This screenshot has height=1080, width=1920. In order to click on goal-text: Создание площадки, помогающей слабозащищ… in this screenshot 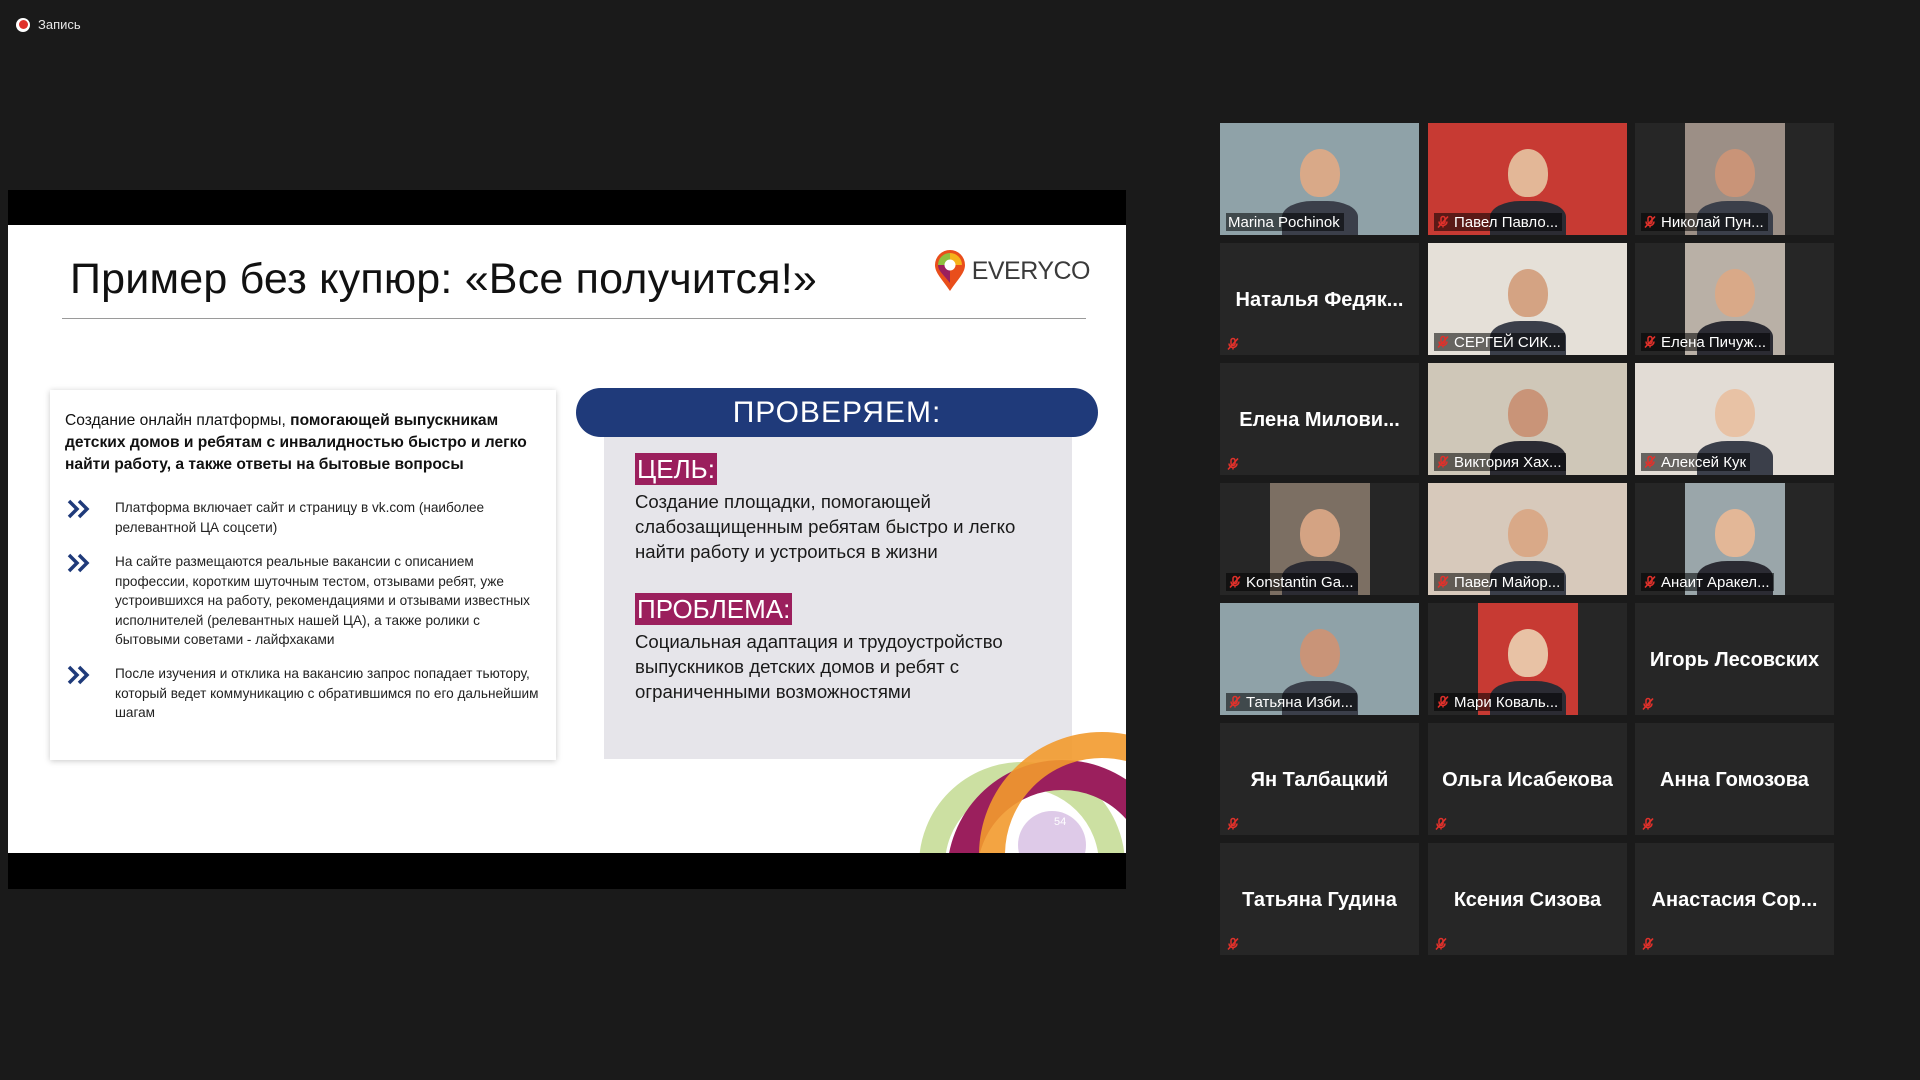, I will do `click(825, 526)`.